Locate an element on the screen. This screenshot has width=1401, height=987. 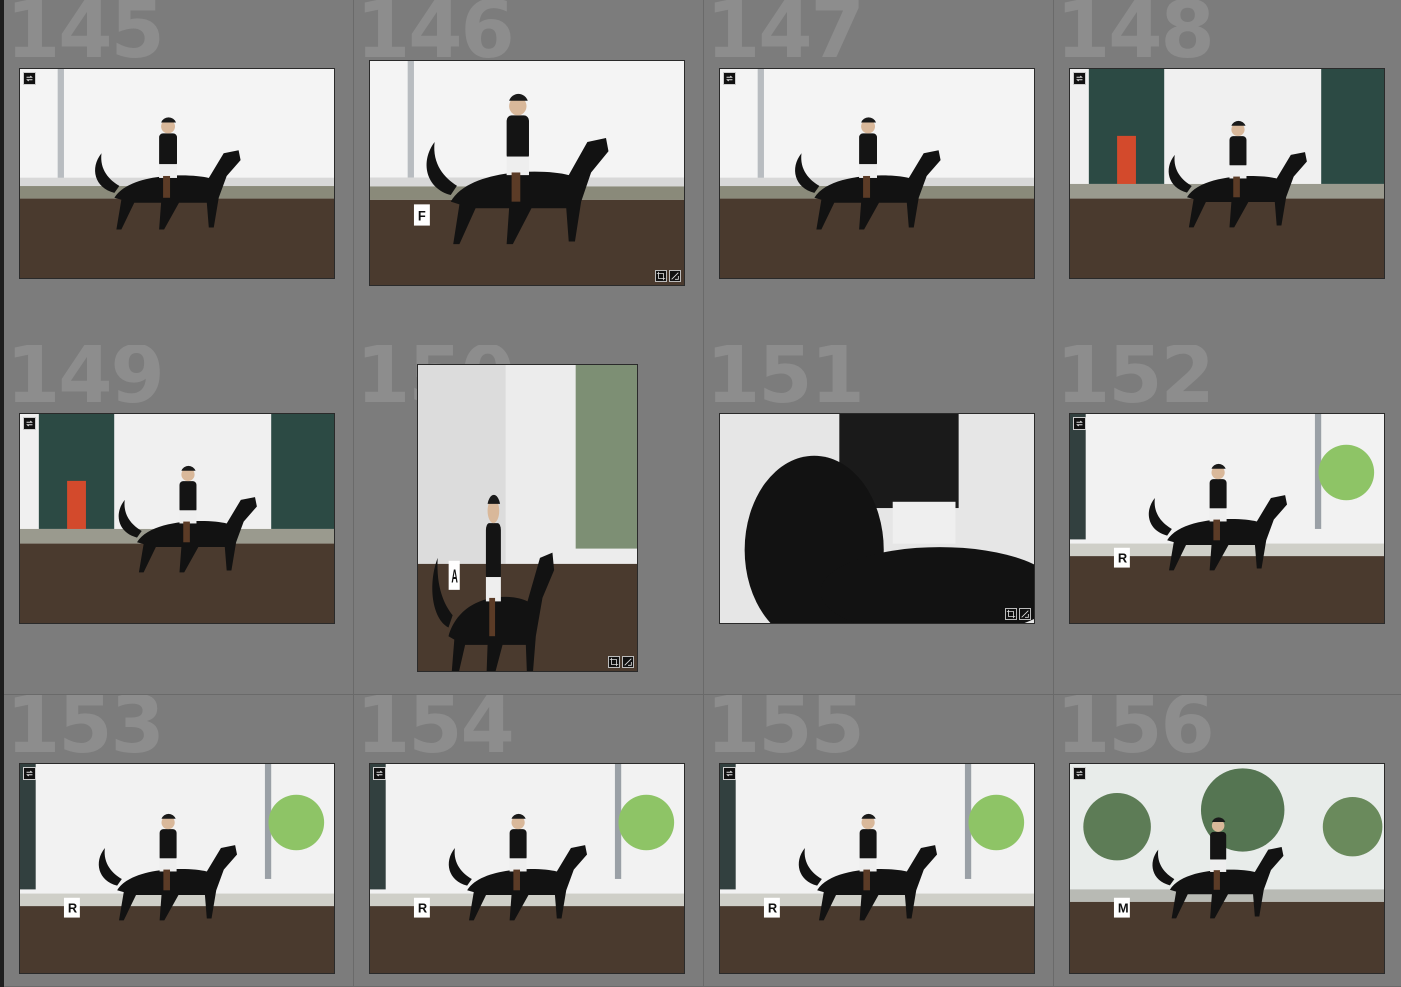
cell-index-number: 155 is located at coordinates (785, 733).